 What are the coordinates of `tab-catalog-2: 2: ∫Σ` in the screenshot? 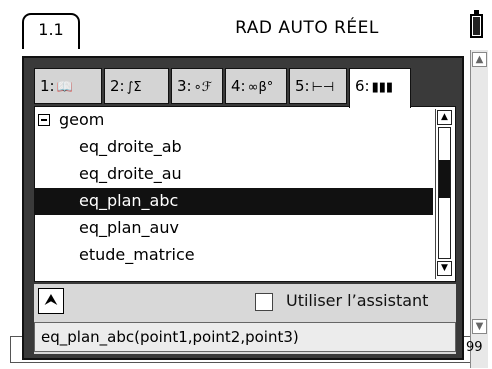 It's located at (136, 86).